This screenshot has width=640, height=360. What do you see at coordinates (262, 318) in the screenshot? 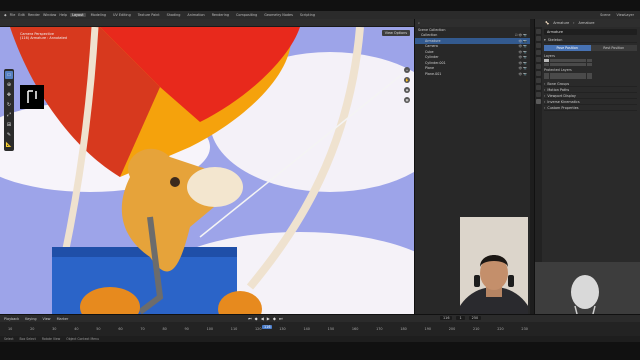
I see `play-reverse-icon: ◀` at bounding box center [262, 318].